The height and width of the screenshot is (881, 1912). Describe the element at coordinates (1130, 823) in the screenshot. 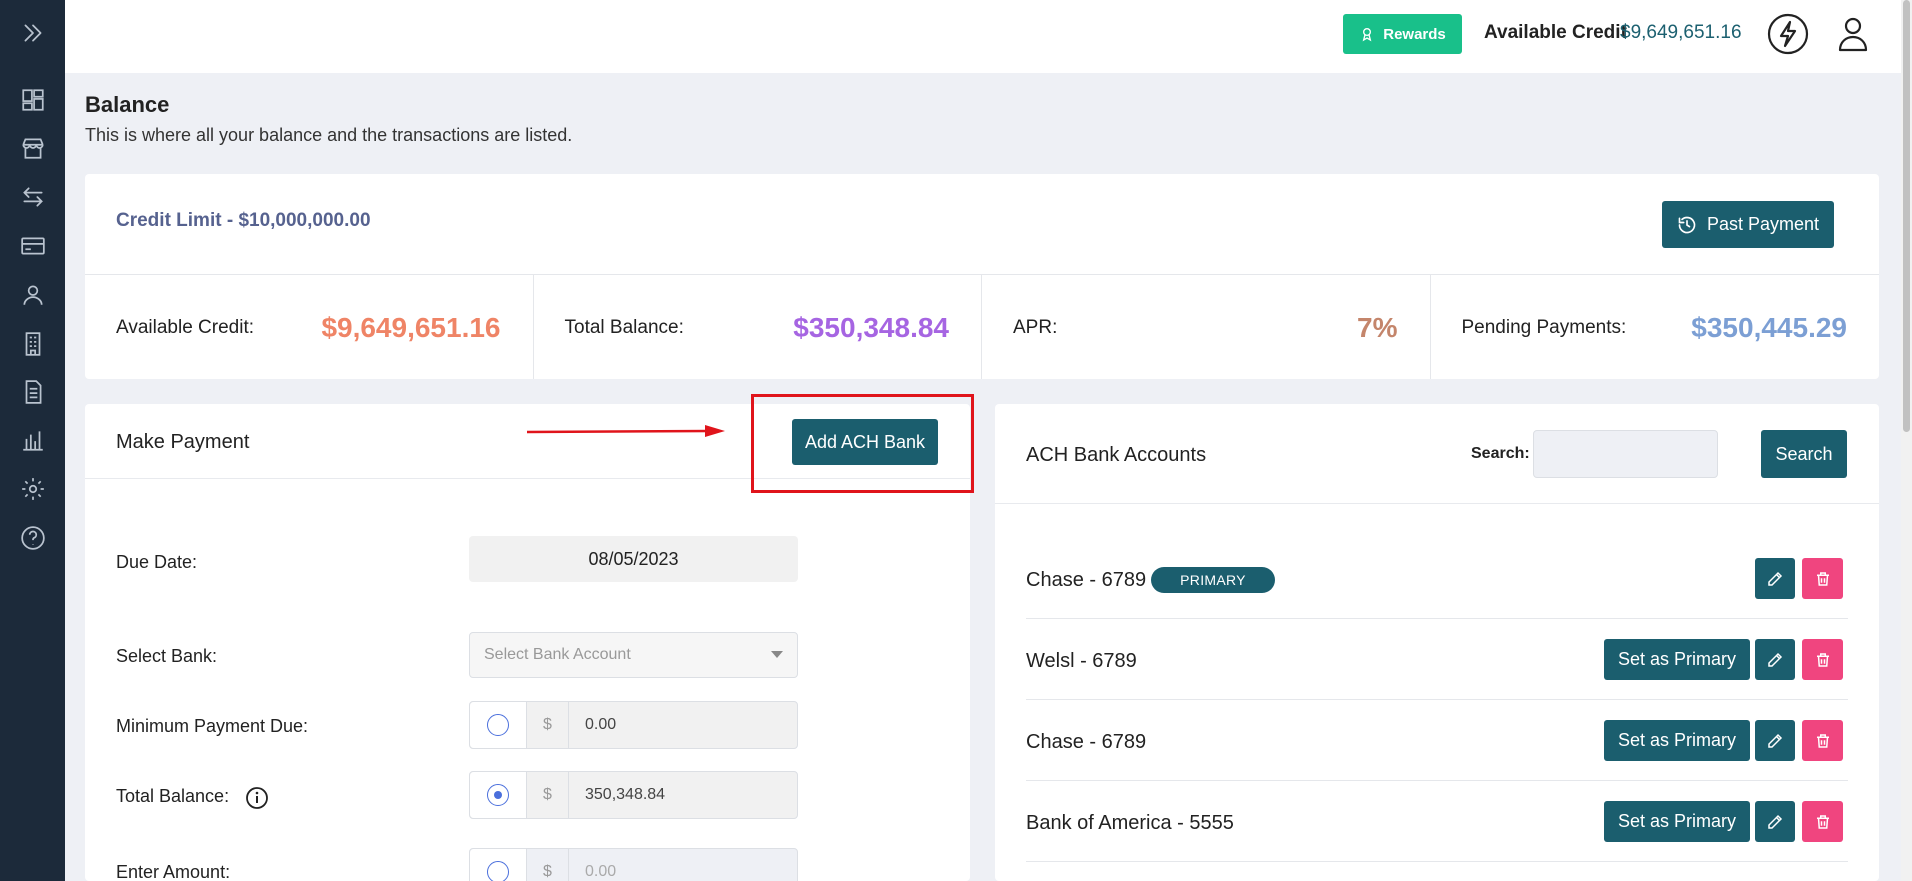

I see `bank-name: Bank of America - 5555` at that location.